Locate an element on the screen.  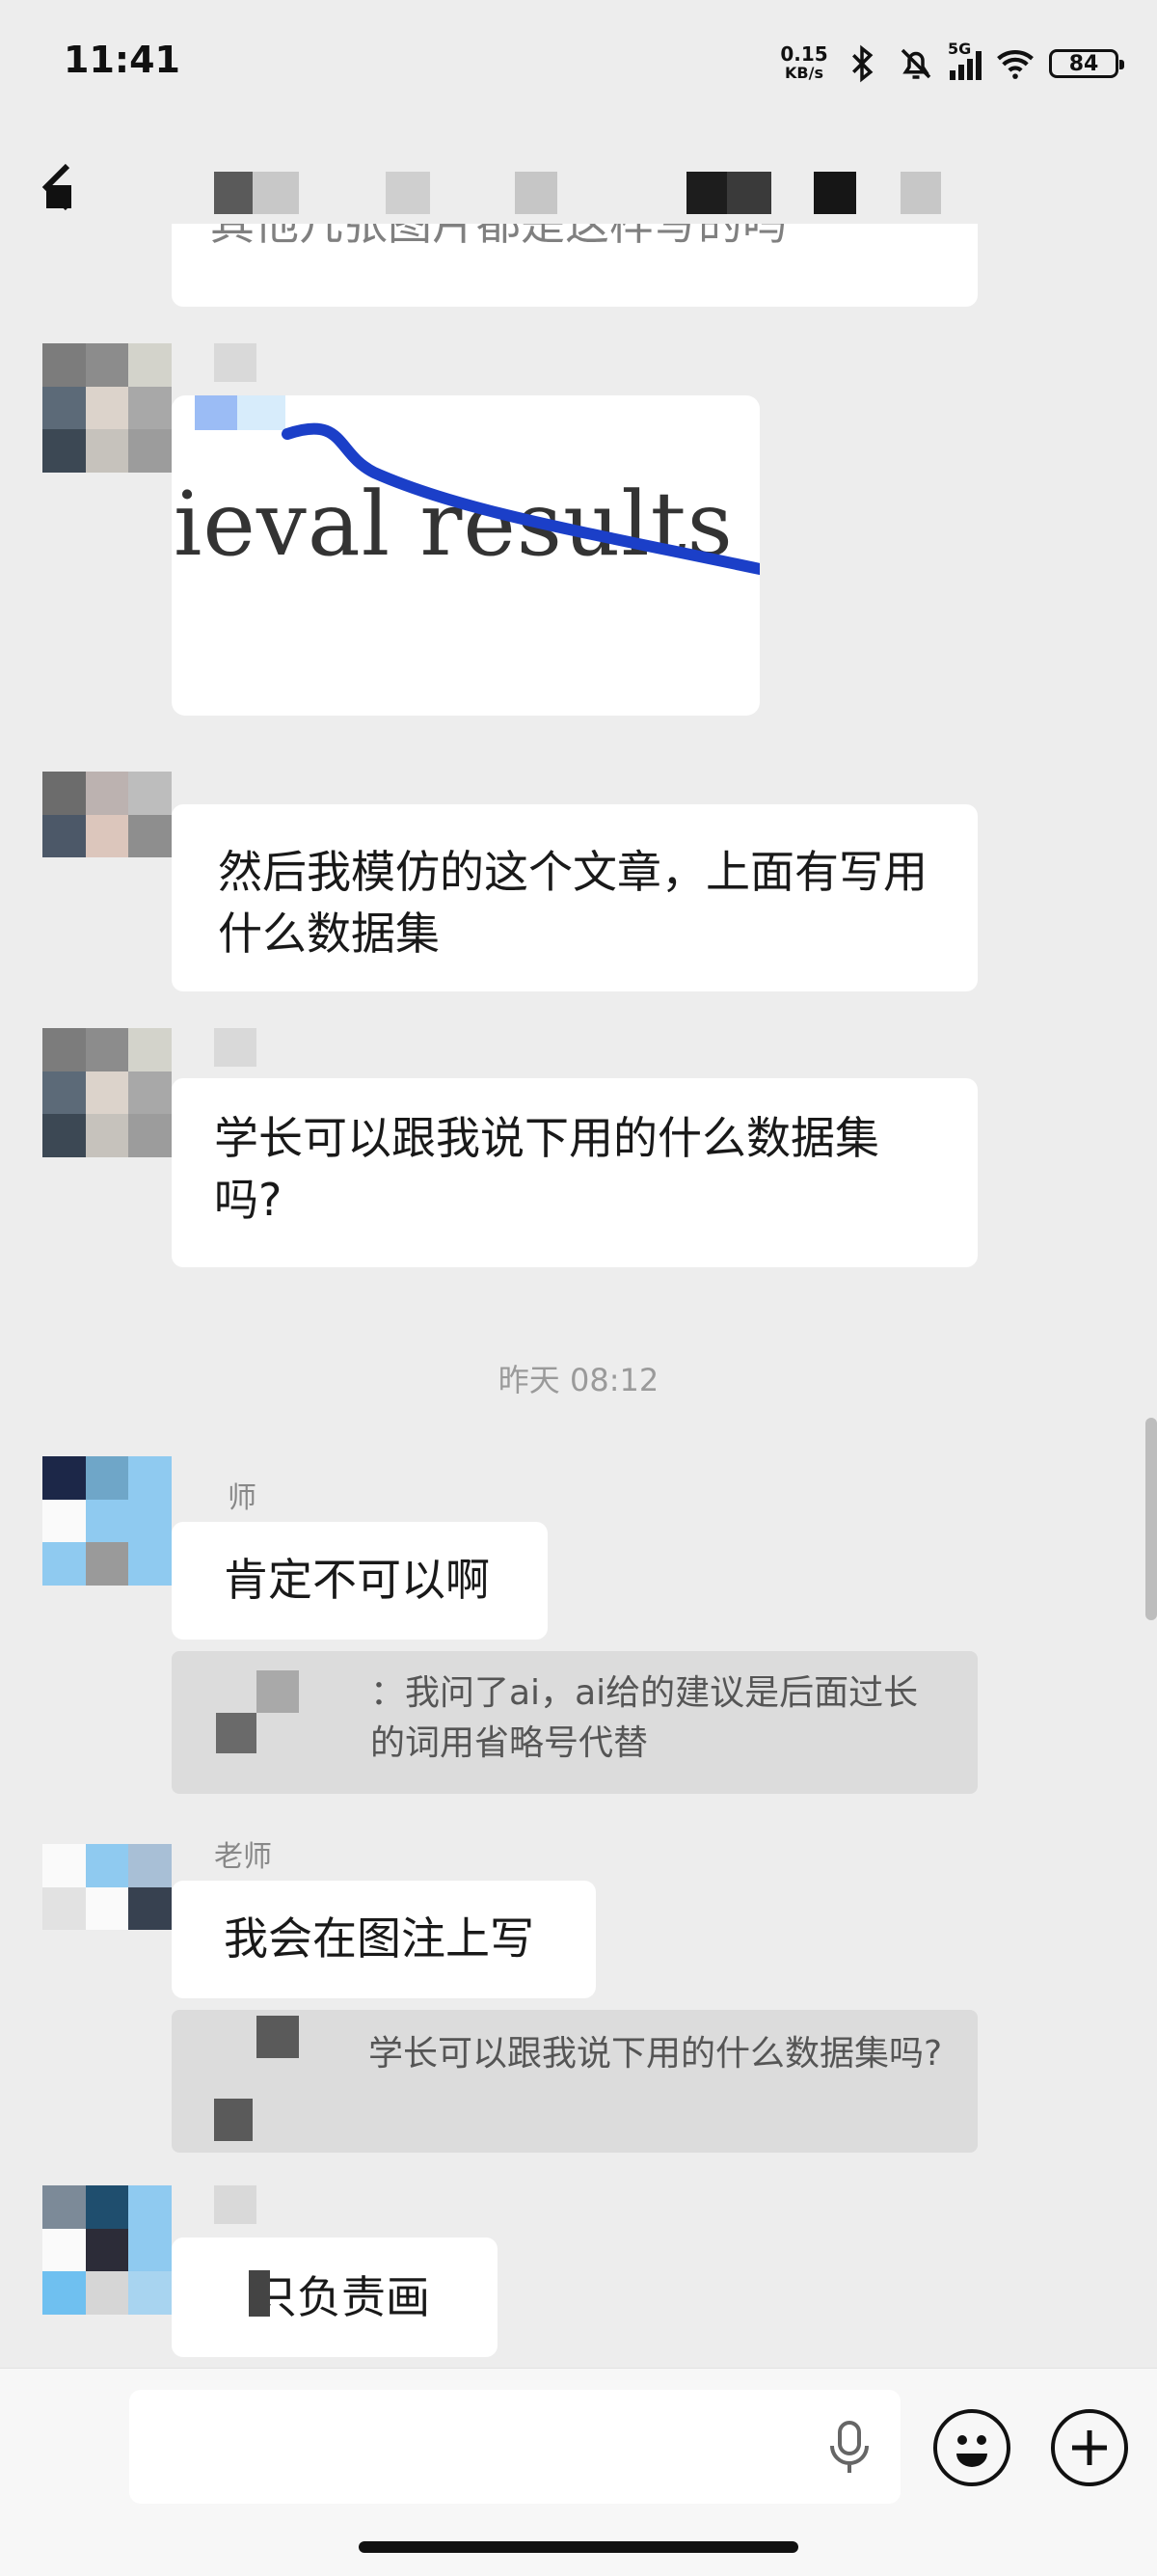
status-icons: 0.15 KB/s 5G 84 is located at coordinates (952, 64).